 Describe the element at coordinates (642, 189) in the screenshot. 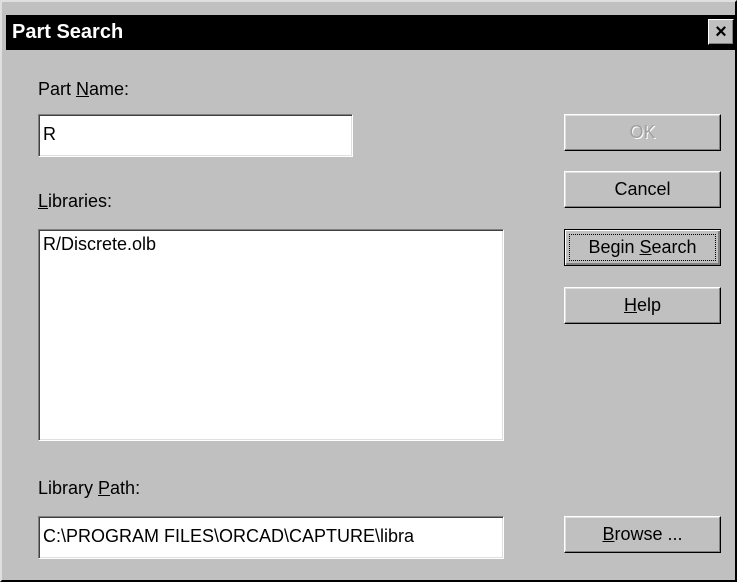

I see `cancel-button: Cancel` at that location.